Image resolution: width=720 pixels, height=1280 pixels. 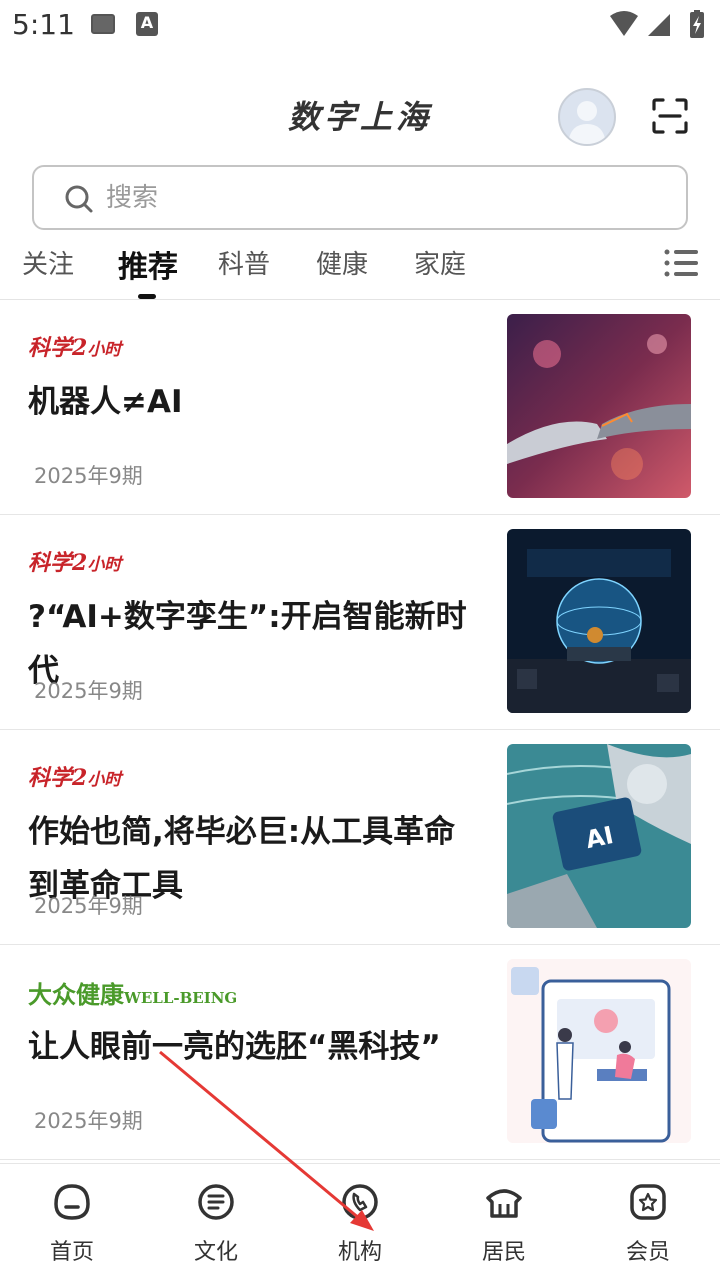 What do you see at coordinates (215, 1252) in the screenshot?
I see `nav-label: 文化` at bounding box center [215, 1252].